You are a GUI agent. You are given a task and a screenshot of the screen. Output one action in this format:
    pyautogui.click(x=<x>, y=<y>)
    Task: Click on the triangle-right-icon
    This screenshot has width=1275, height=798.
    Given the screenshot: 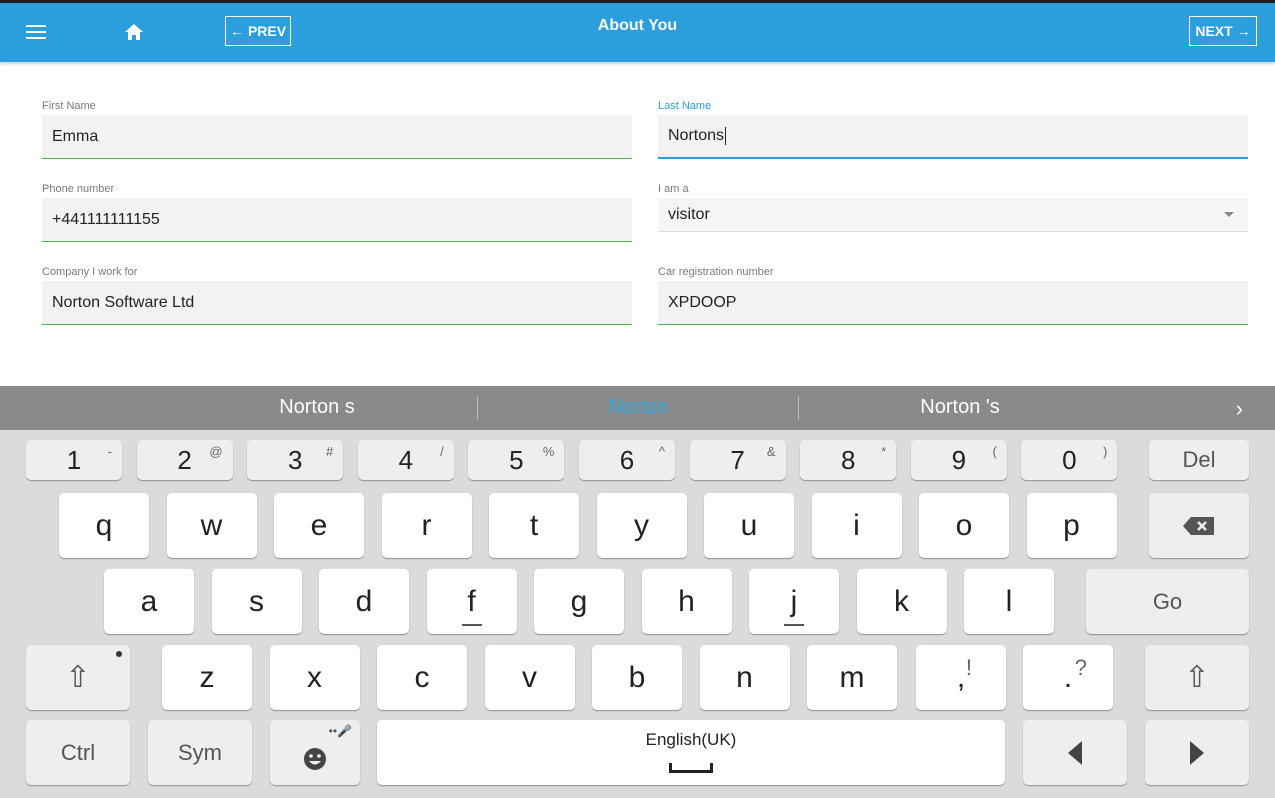 What is the action you would take?
    pyautogui.click(x=1197, y=752)
    